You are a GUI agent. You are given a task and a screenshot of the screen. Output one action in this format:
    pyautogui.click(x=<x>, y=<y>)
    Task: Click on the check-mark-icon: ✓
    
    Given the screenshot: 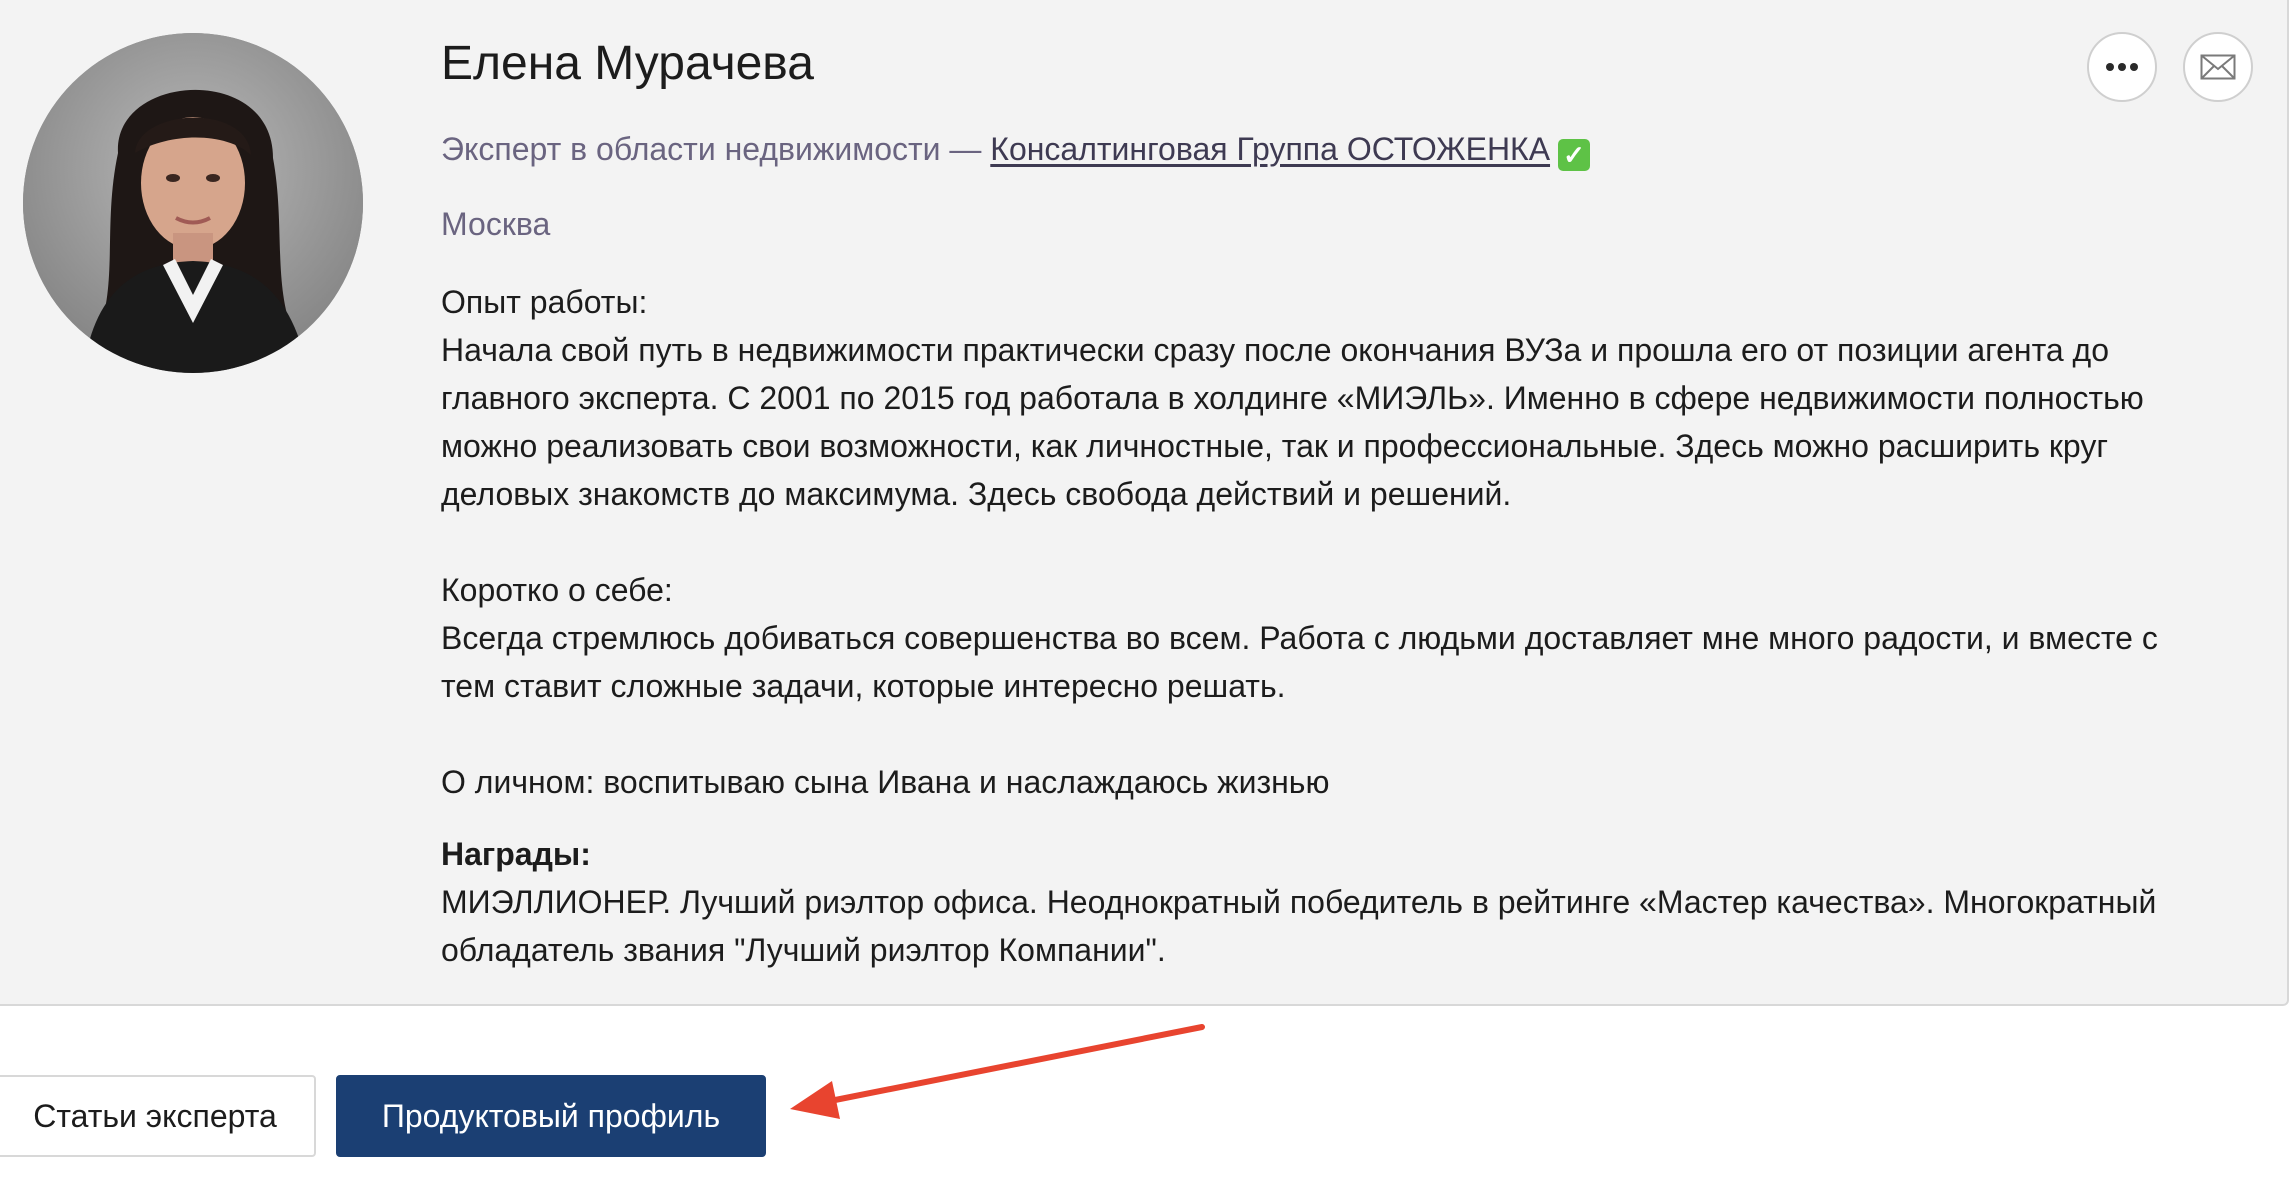 What is the action you would take?
    pyautogui.click(x=1574, y=155)
    